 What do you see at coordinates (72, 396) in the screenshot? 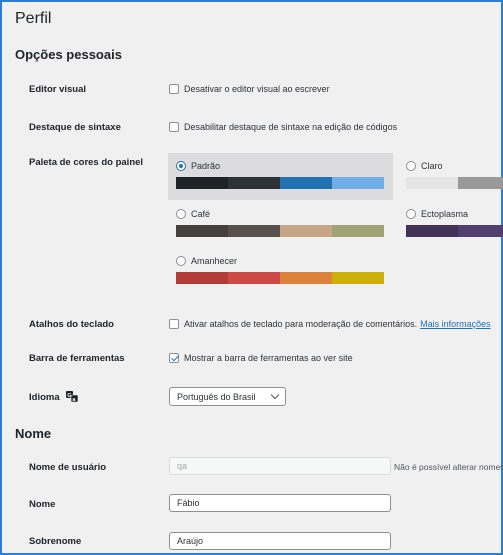
I see `translation-icon: G a` at bounding box center [72, 396].